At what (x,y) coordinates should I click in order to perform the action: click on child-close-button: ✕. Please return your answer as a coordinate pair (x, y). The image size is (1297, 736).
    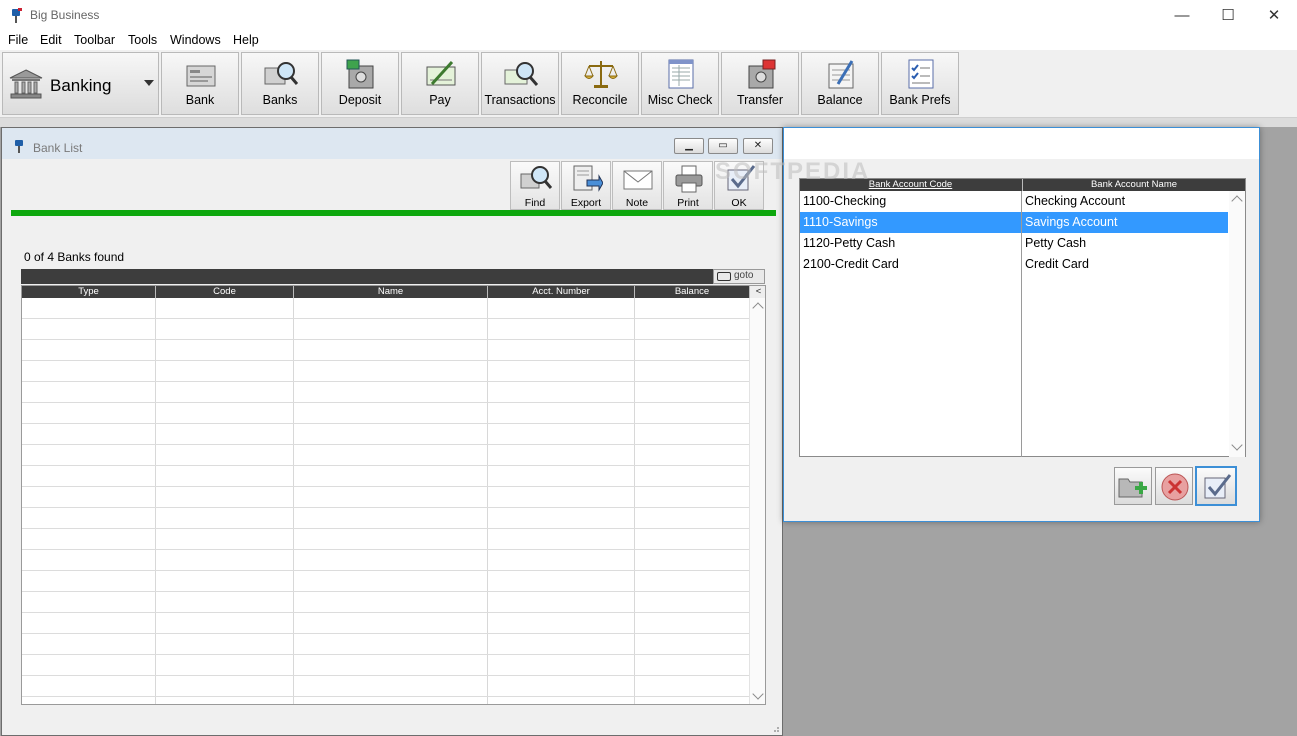
    Looking at the image, I should click on (758, 146).